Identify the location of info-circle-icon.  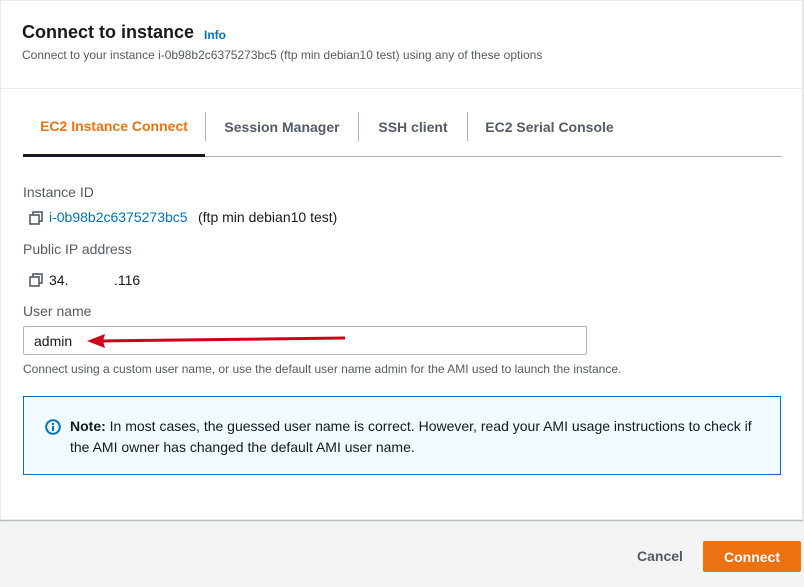
(53, 427).